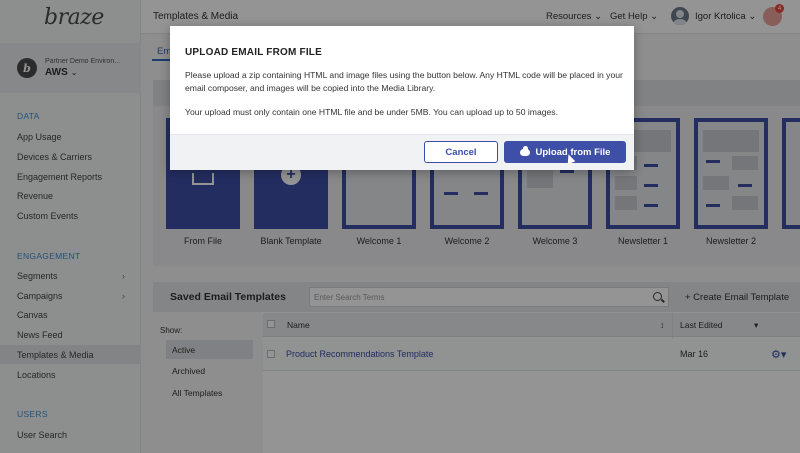 The width and height of the screenshot is (800, 453). I want to click on cancel-button: Cancel, so click(461, 152).